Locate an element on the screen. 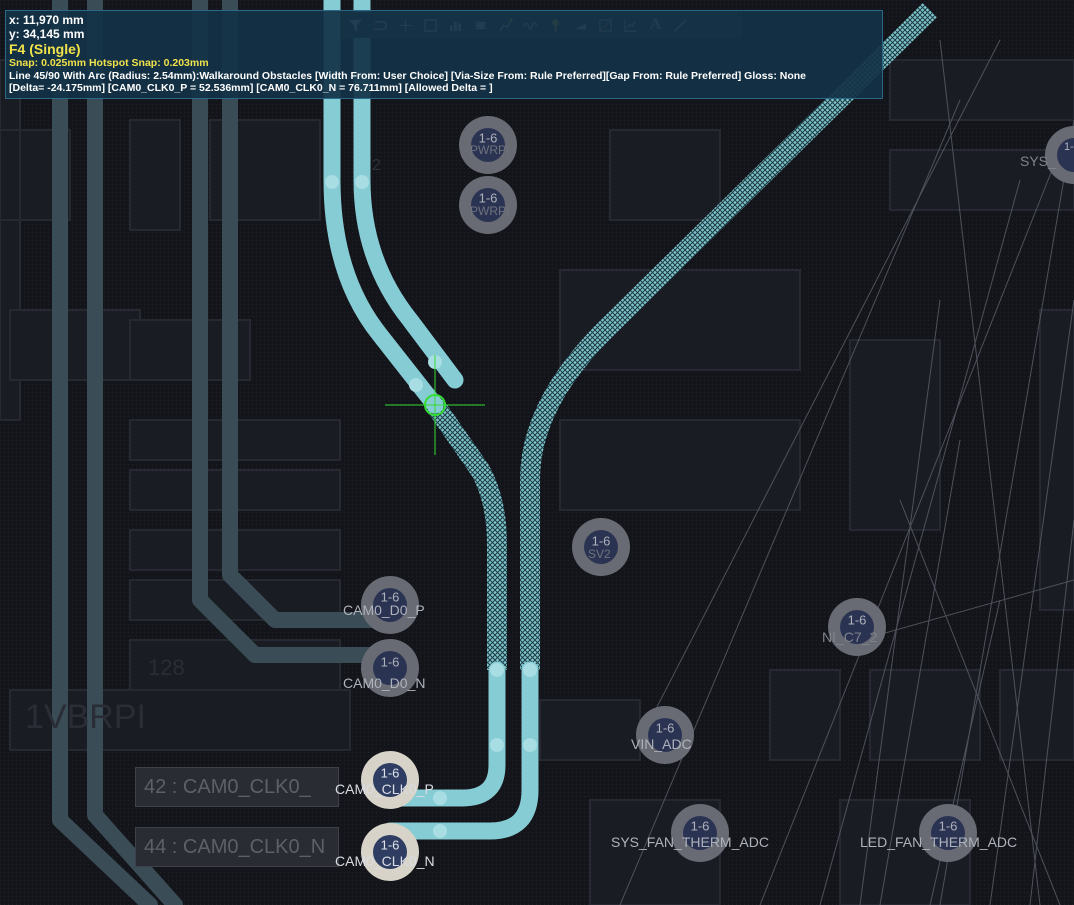 Image resolution: width=1074 pixels, height=905 pixels. net-label-ni-c7-2: NI_C7_2 is located at coordinates (850, 637).